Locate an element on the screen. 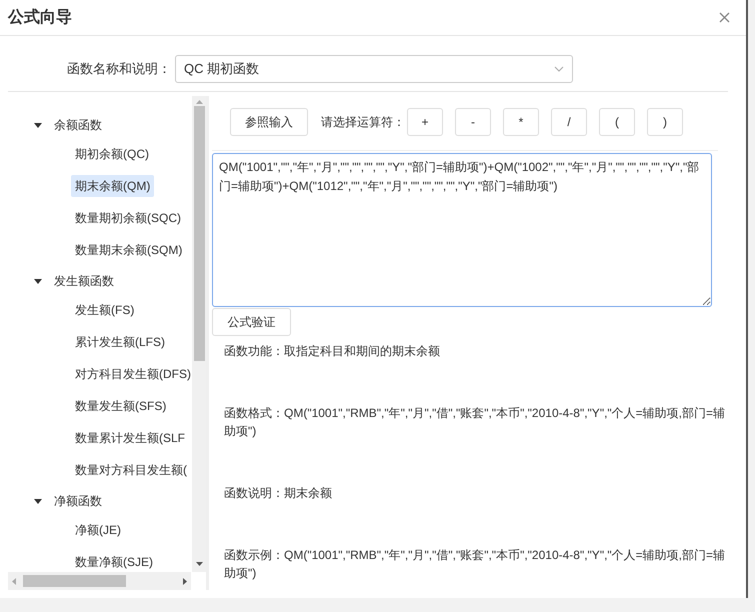  tree-item: 数量发生额(SFS) is located at coordinates (120, 406).